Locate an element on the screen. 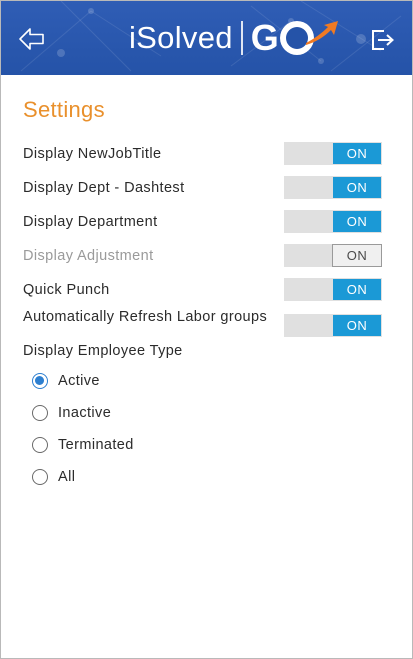 Image resolution: width=413 pixels, height=659 pixels. setting-label: Display NewJobTitle is located at coordinates (92, 154).